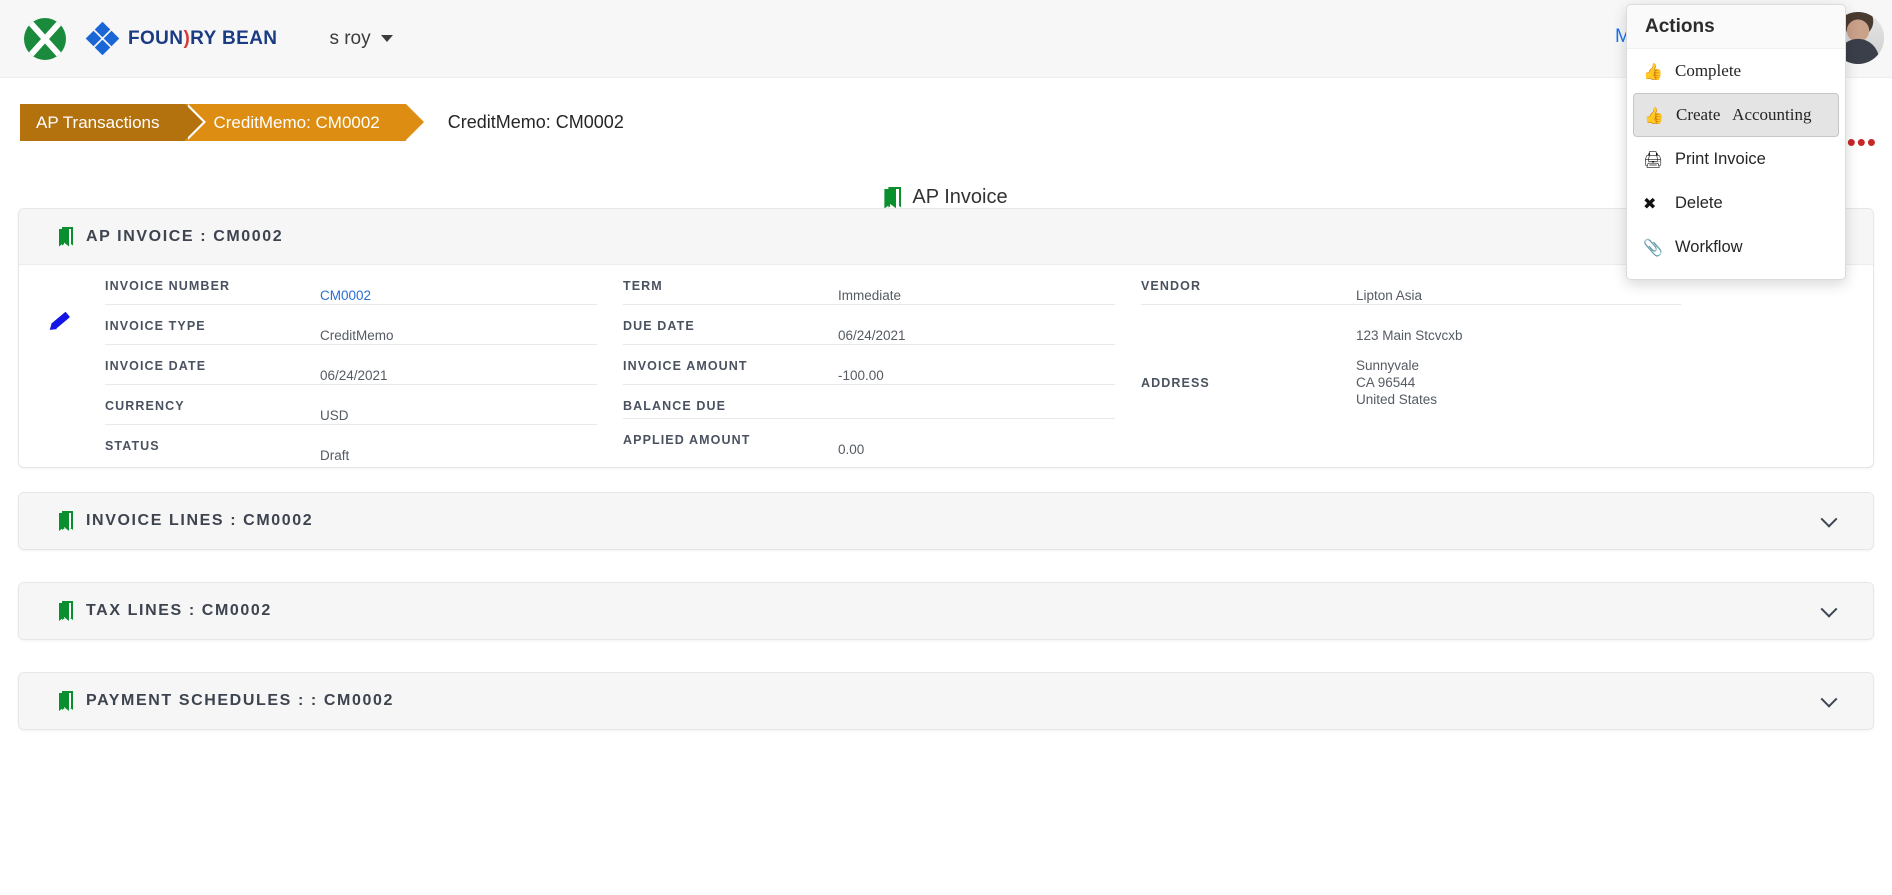  I want to click on user-menu-label: s roy, so click(350, 38).